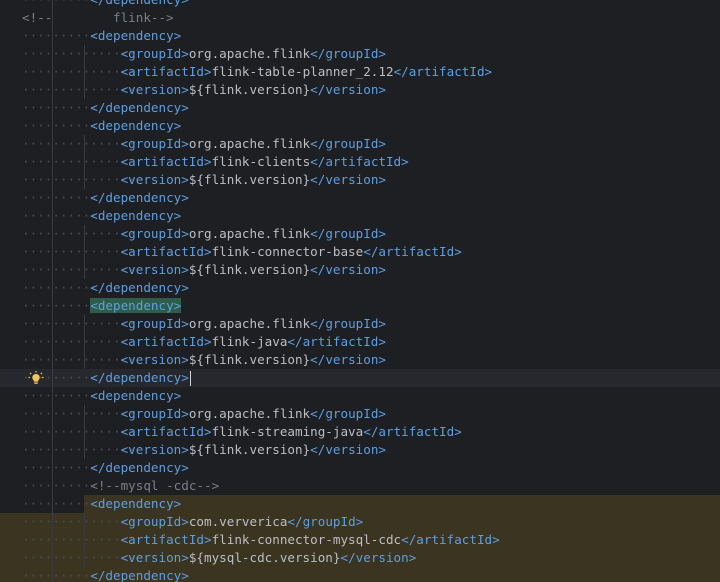 This screenshot has width=720, height=582. Describe the element at coordinates (155, 485) in the screenshot. I see `xml-comment: <!--mysql -cdc-->` at that location.